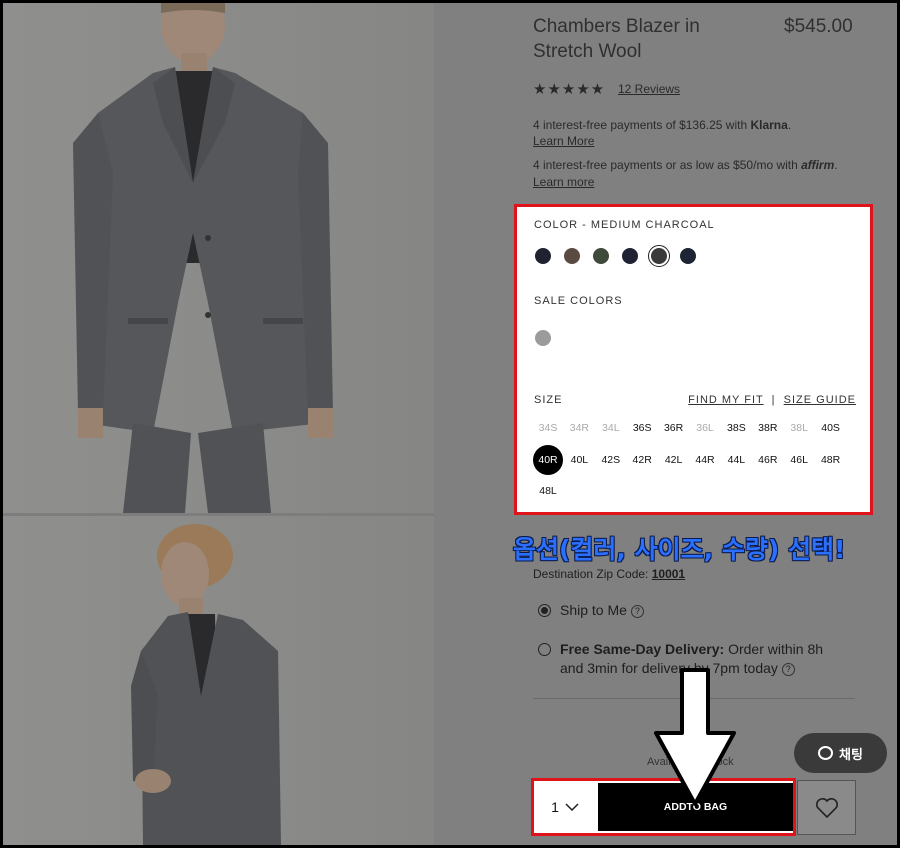  What do you see at coordinates (642, 428) in the screenshot?
I see `size-option: 36S` at bounding box center [642, 428].